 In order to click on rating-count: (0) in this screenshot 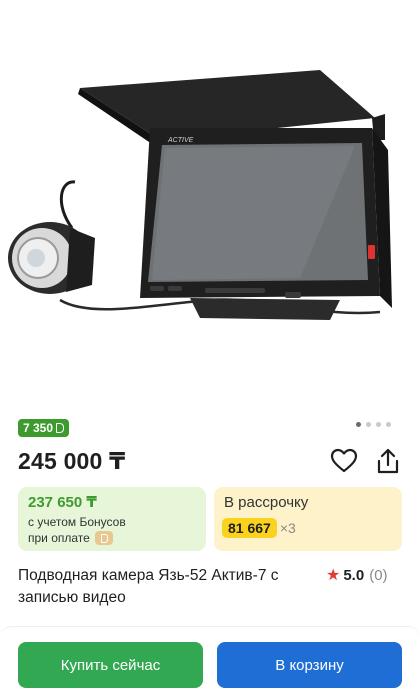, I will do `click(378, 575)`.